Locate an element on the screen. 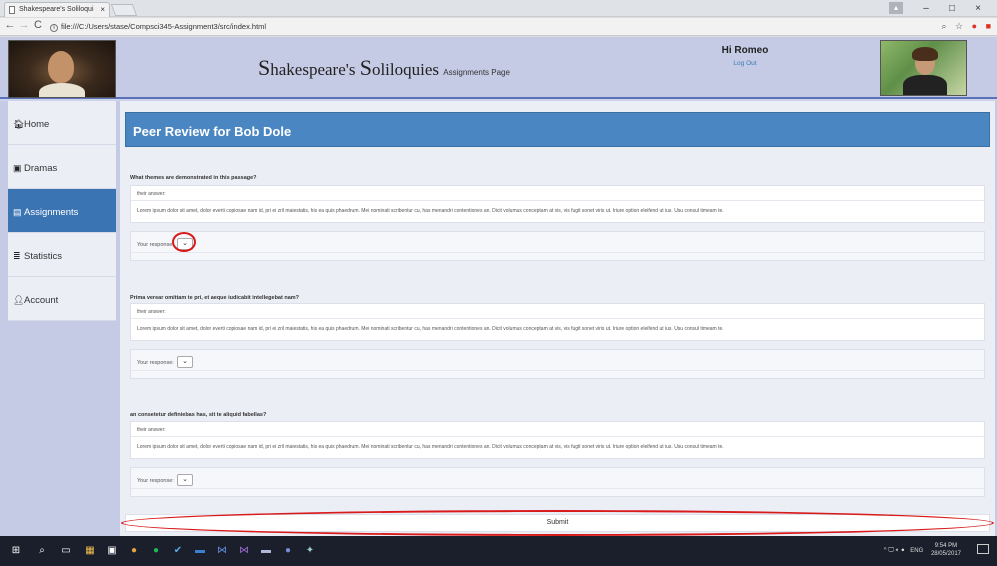 This screenshot has width=997, height=566. search-icon: ⌕ is located at coordinates (42, 551).